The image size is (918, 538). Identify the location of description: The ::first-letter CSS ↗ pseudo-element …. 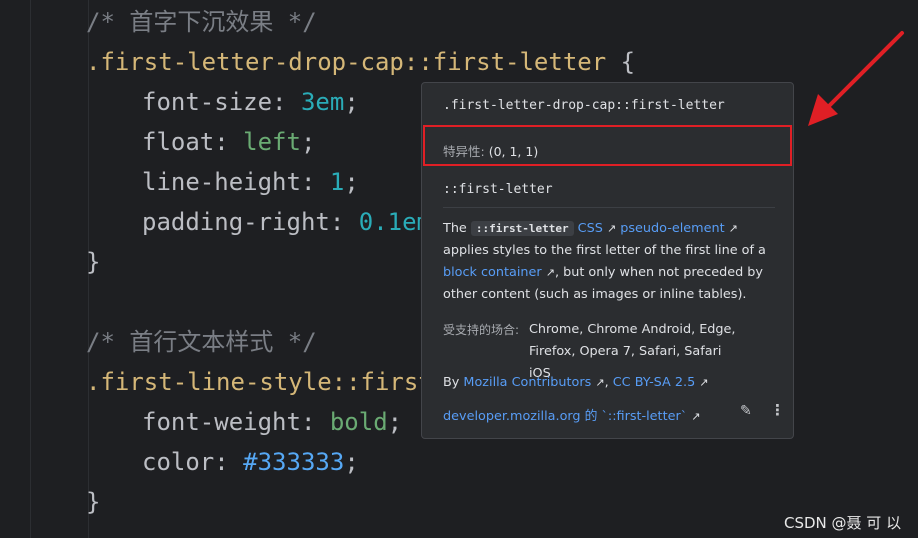
(609, 262).